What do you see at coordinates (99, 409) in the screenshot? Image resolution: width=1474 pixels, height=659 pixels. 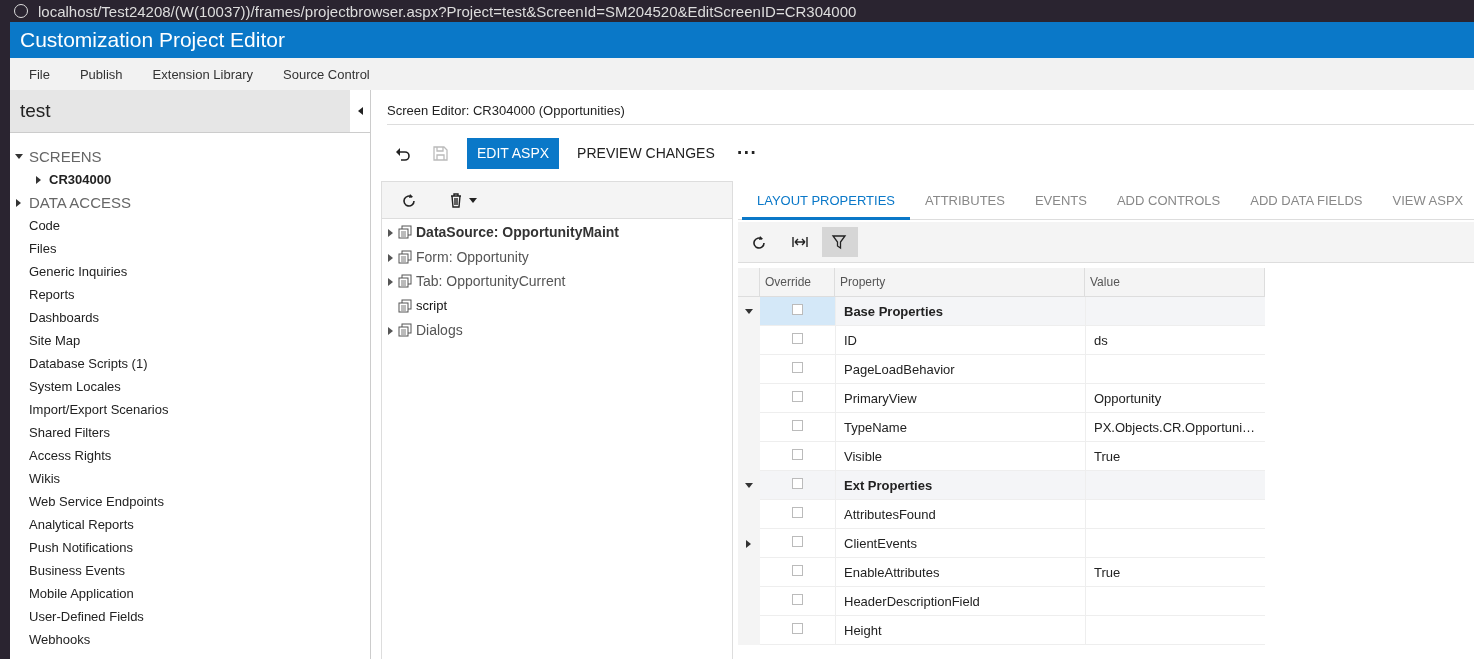 I see `tree-item: Import/Export Scenarios` at bounding box center [99, 409].